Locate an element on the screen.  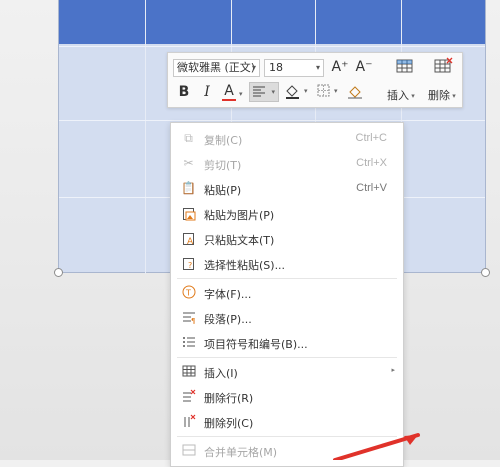
menu-item-shortcut: Ctrl+C is located at coordinates (371, 138).